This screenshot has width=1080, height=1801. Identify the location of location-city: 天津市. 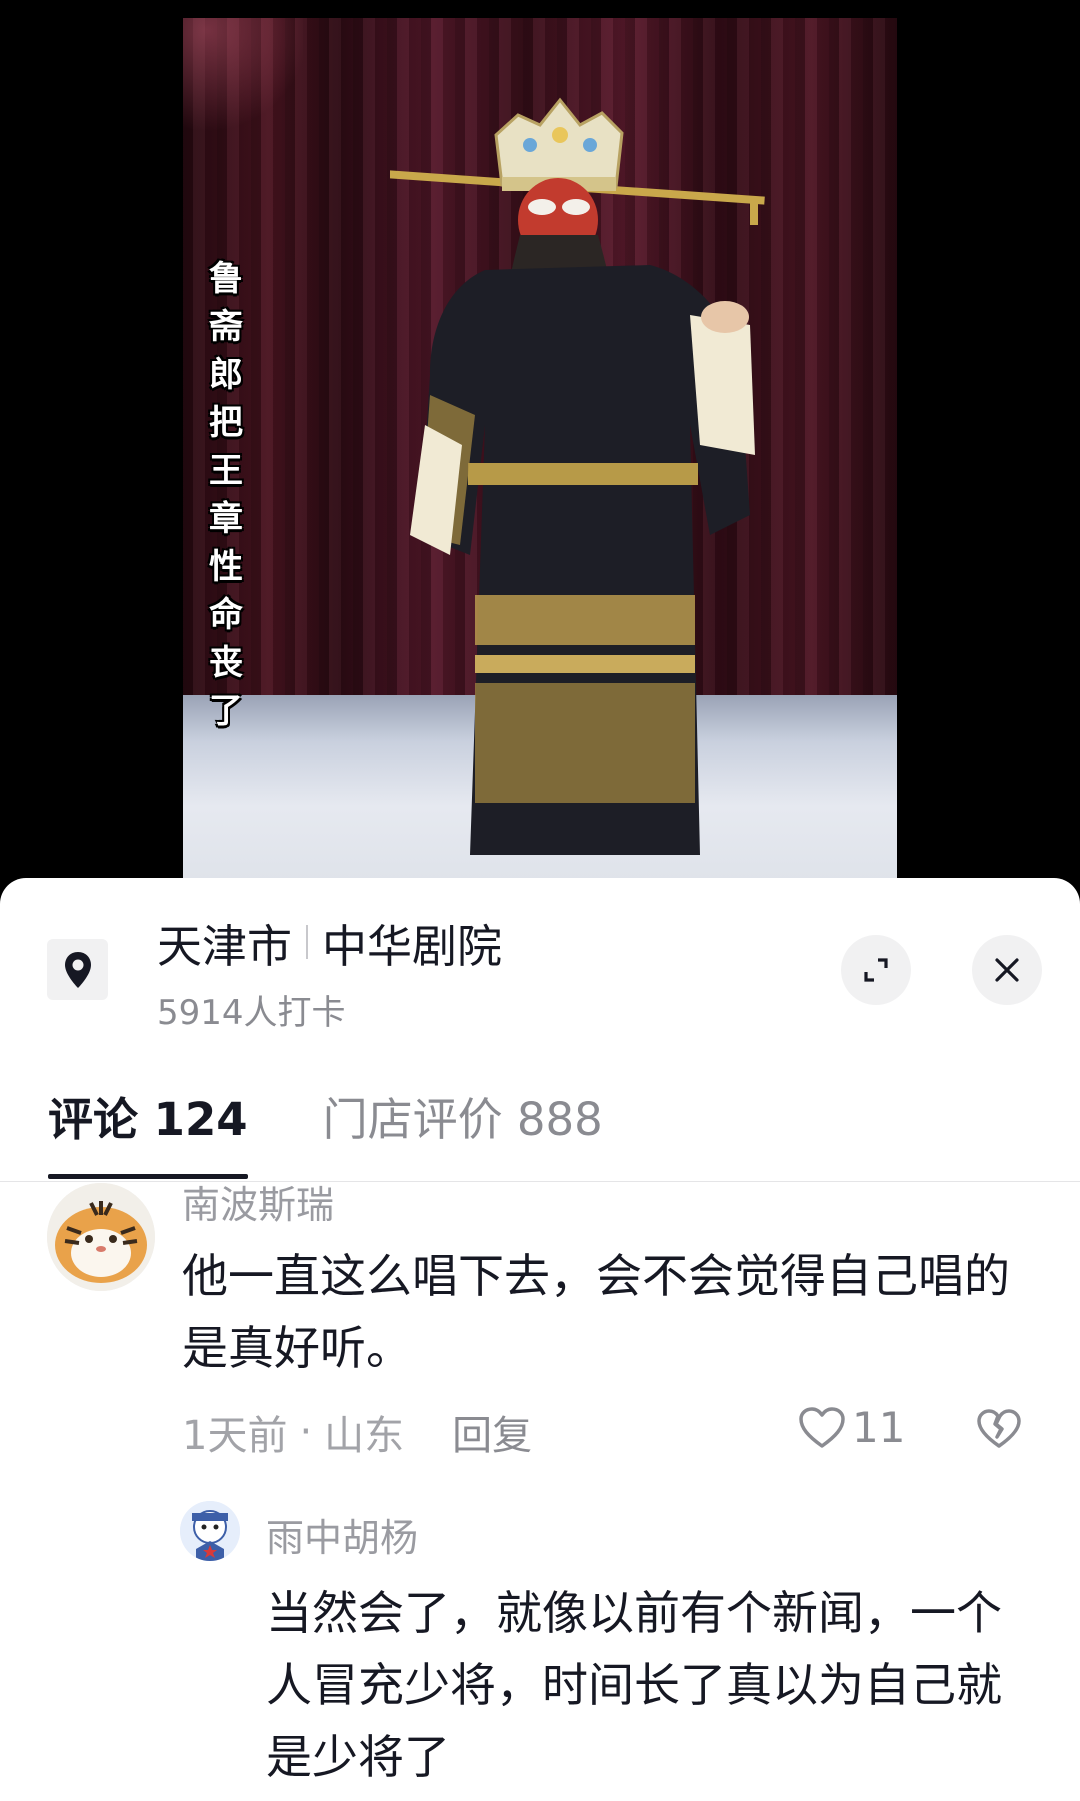
(225, 946).